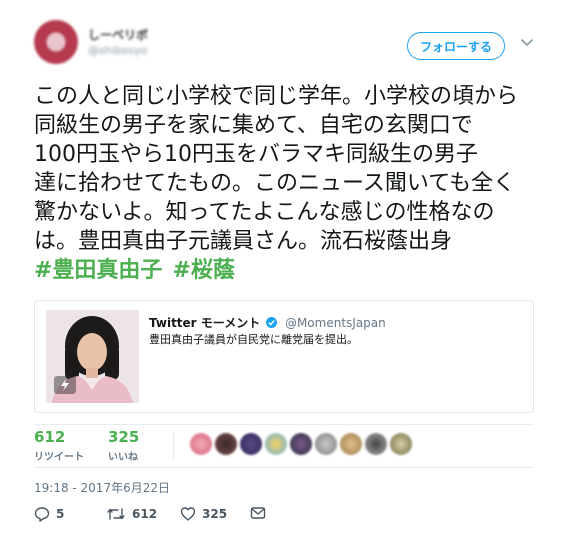  Describe the element at coordinates (102, 487) in the screenshot. I see `tweet-timestamp: 19:18 - 2017年6月22日` at that location.